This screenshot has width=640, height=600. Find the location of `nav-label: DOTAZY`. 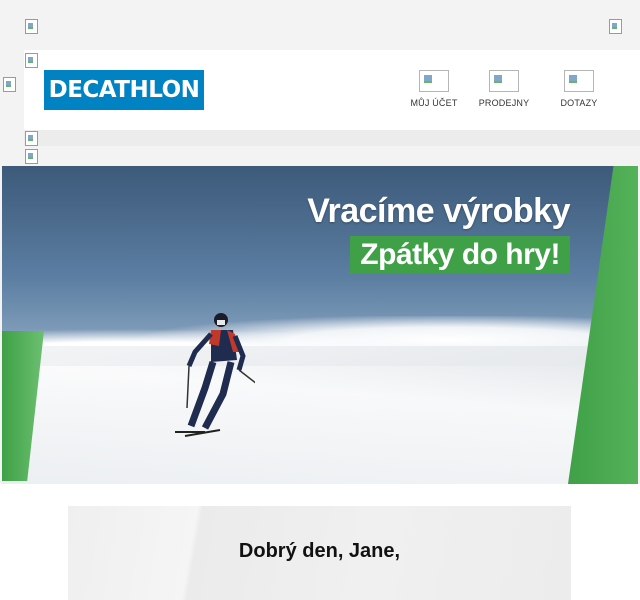

nav-label: DOTAZY is located at coordinates (579, 103).